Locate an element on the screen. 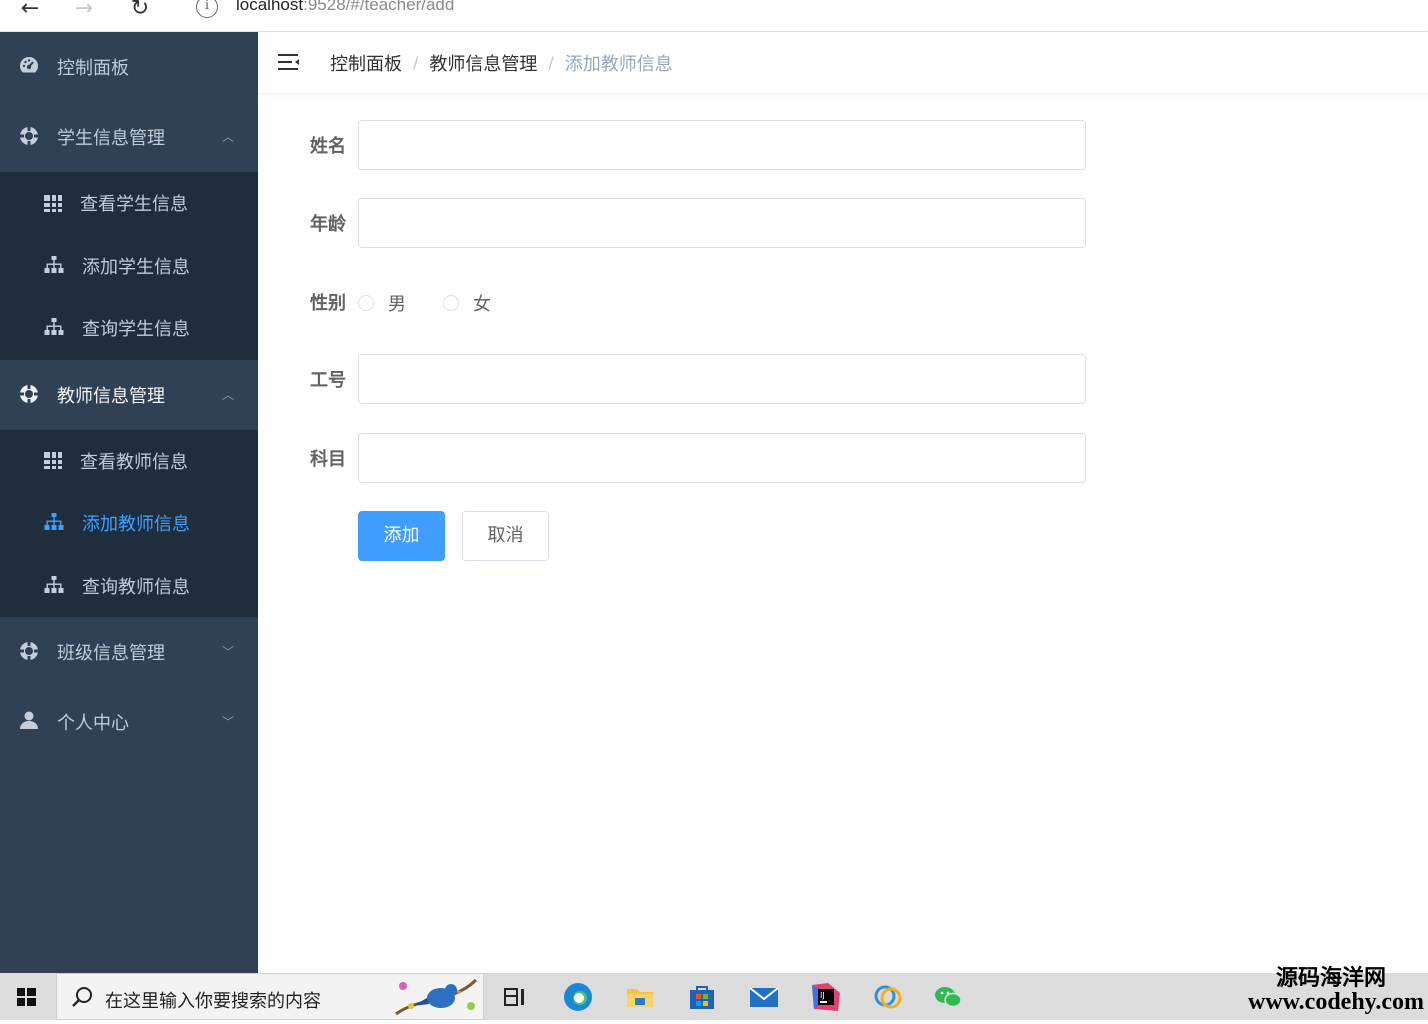 The height and width of the screenshot is (1024, 1428). url-path: :9528/#/teacher/add is located at coordinates (379, 7).